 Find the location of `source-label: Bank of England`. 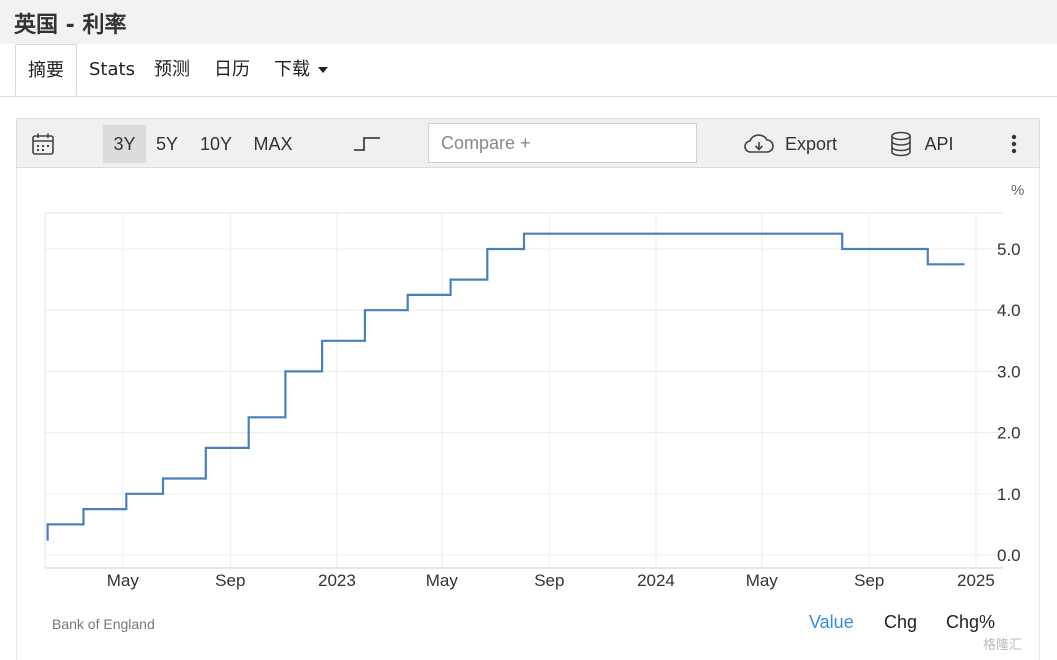

source-label: Bank of England is located at coordinates (103, 624).